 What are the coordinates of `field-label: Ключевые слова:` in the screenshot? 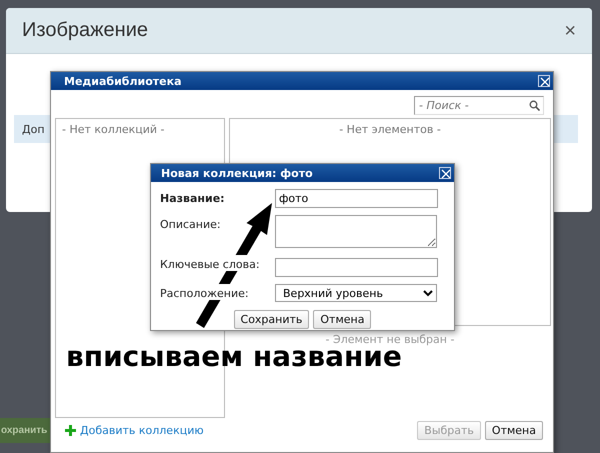 It's located at (210, 263).